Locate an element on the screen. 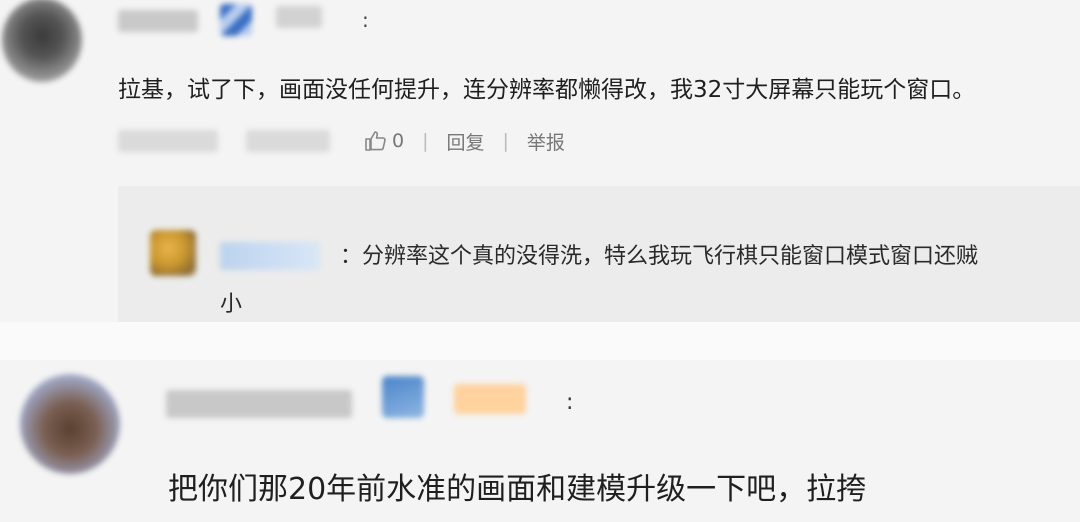 The width and height of the screenshot is (1080, 522). like-button: 0 is located at coordinates (384, 141).